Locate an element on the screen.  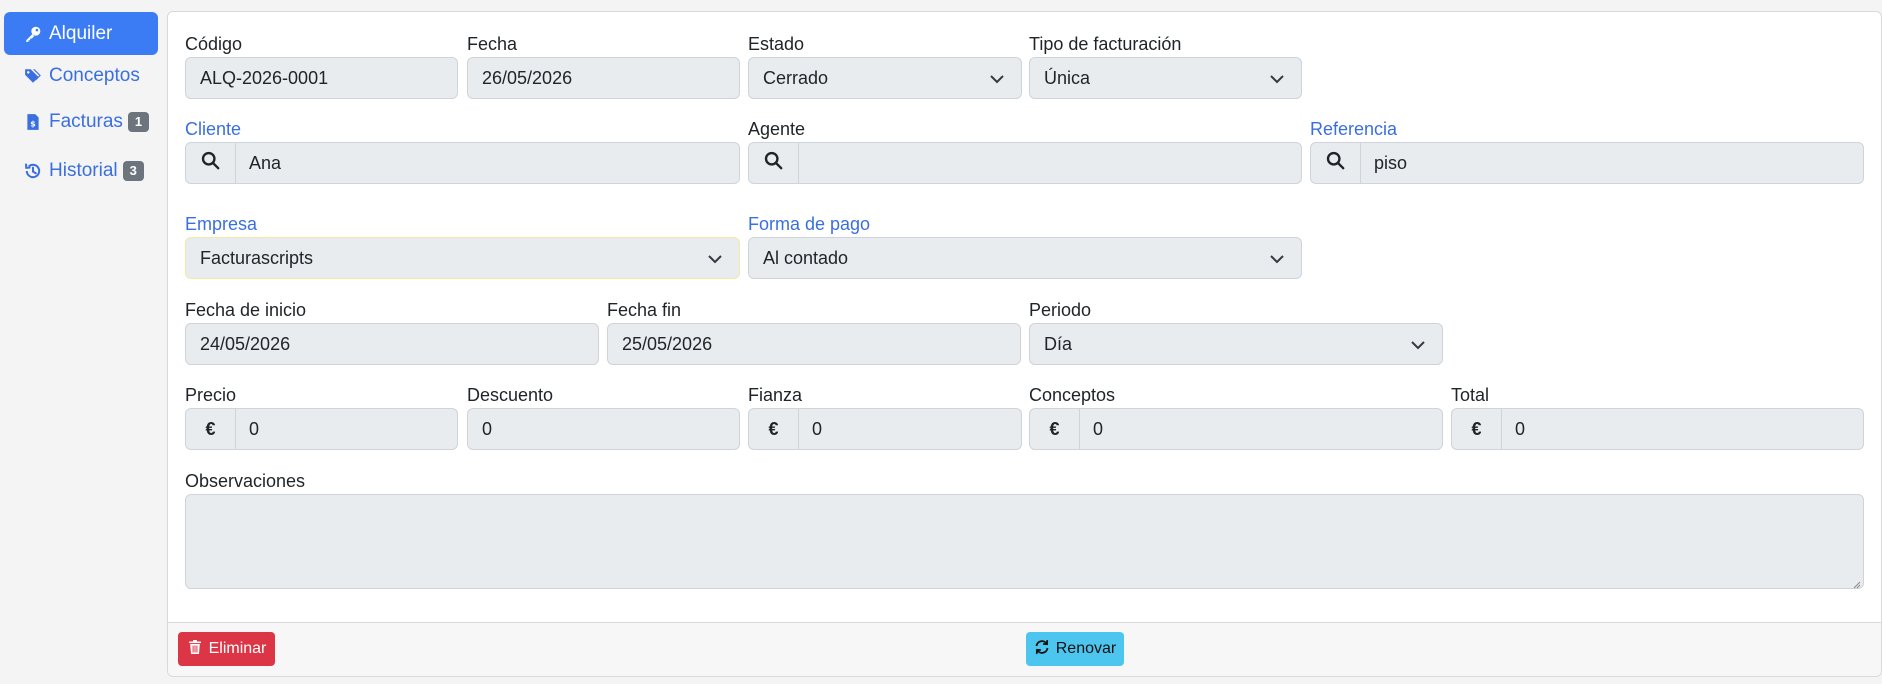
forma-pago-value: Al contado is located at coordinates (806, 257).